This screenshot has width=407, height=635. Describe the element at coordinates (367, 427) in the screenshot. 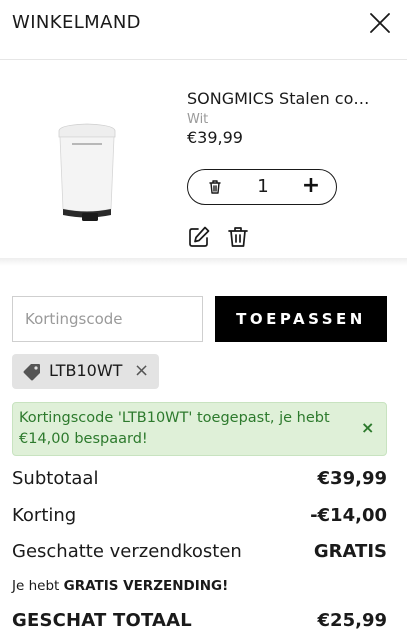

I see `notice-close-icon: ×` at that location.